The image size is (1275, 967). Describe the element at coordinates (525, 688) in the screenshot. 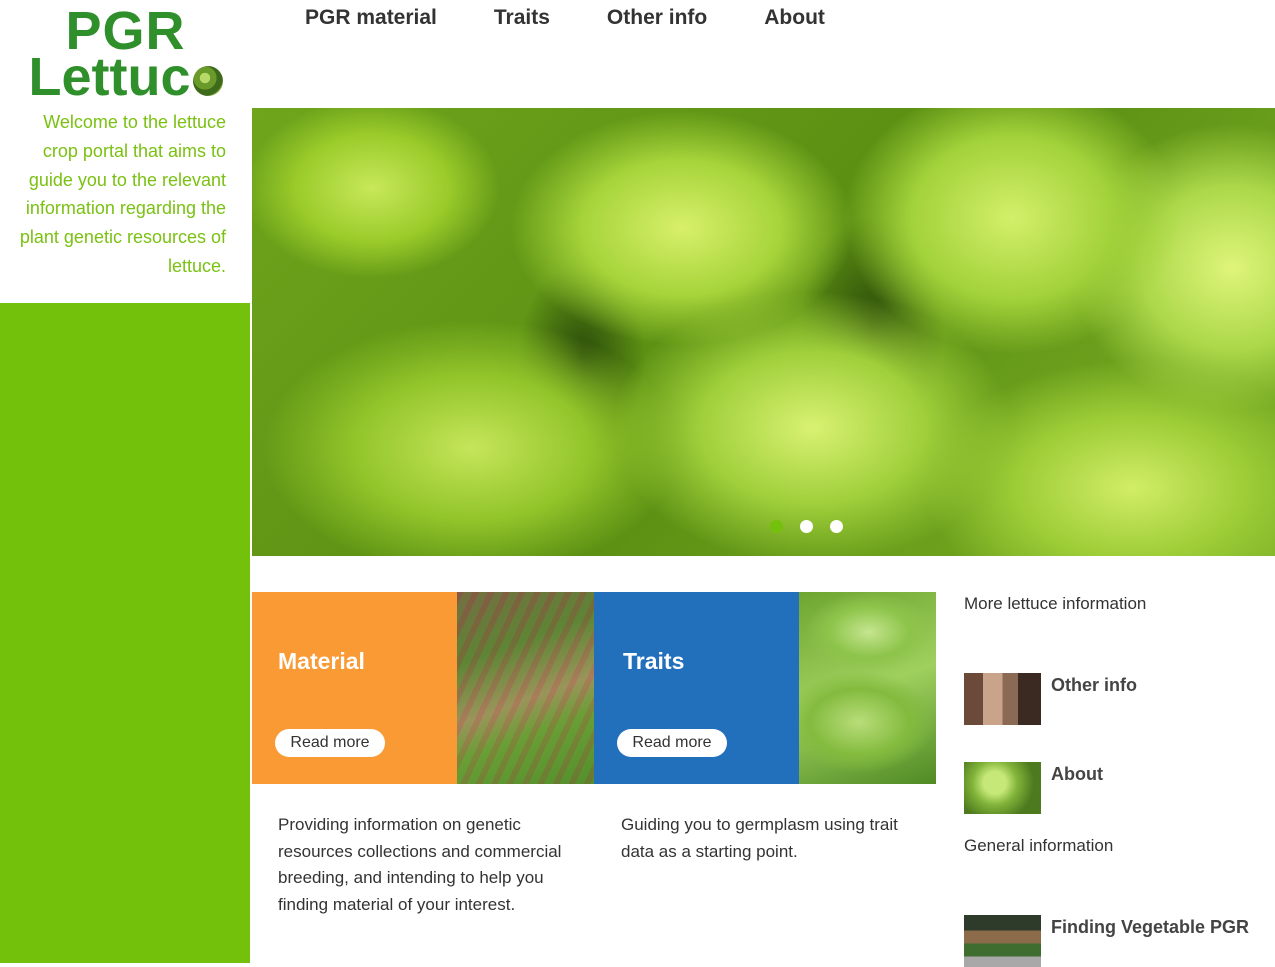

I see `field-rows-image` at that location.